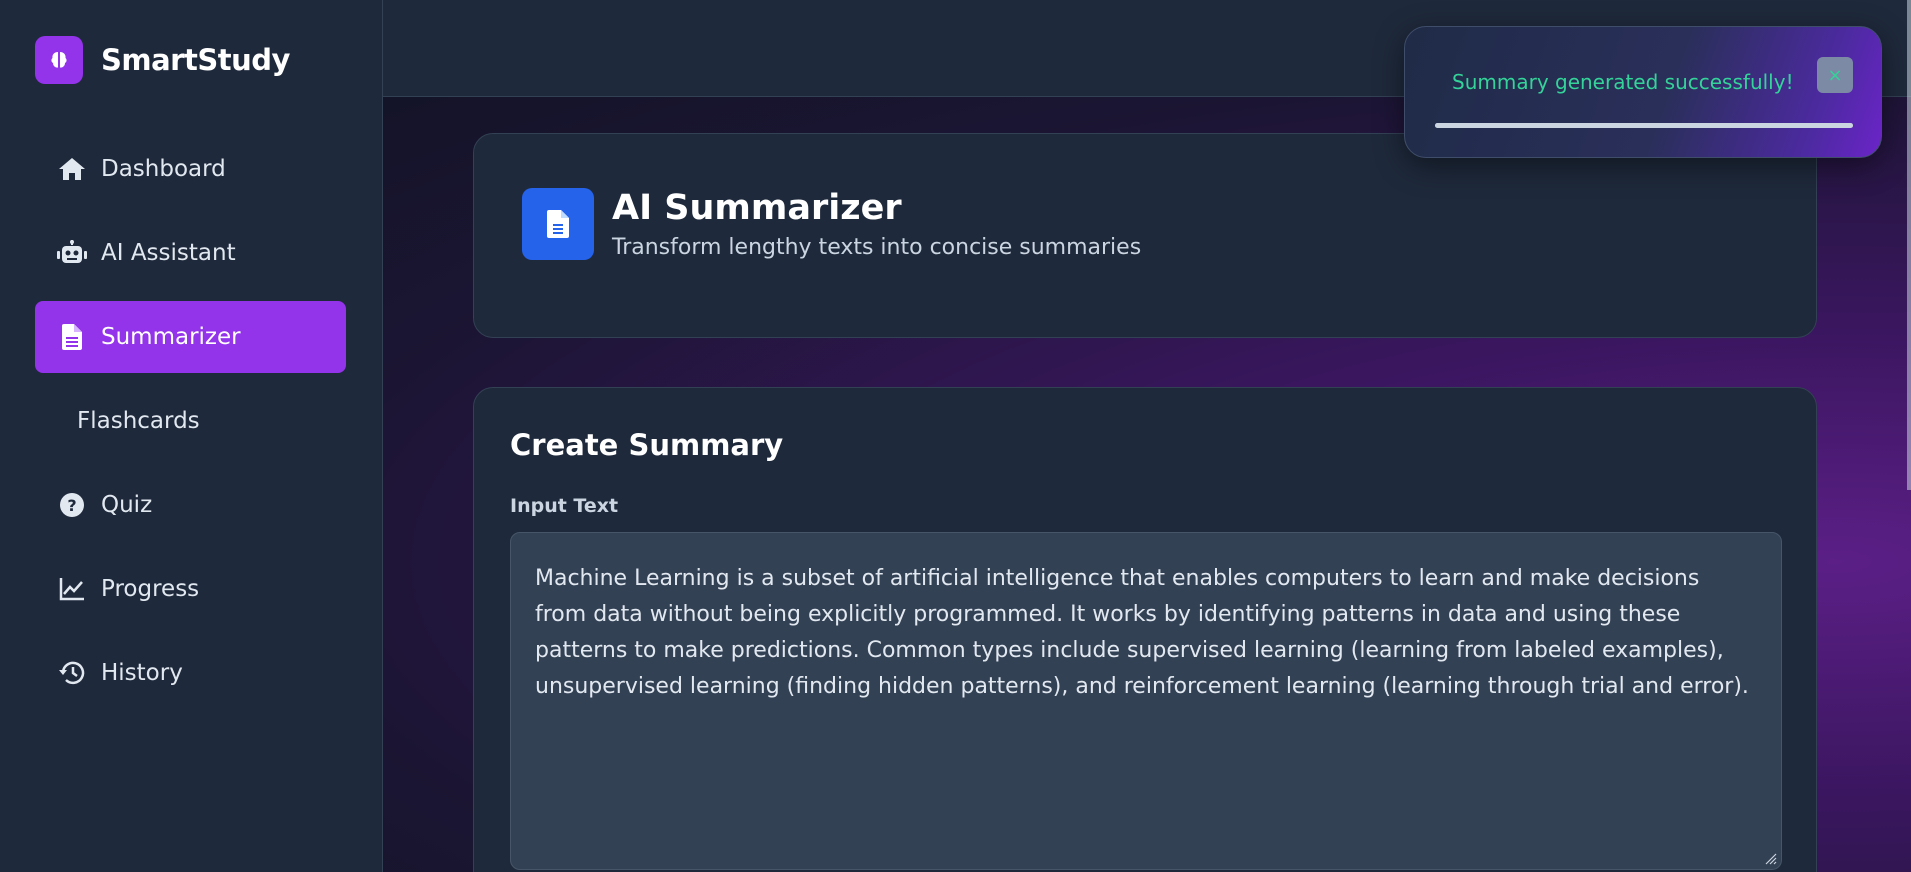  Describe the element at coordinates (168, 253) in the screenshot. I see `sidebar-item-label: AI Assistant` at that location.